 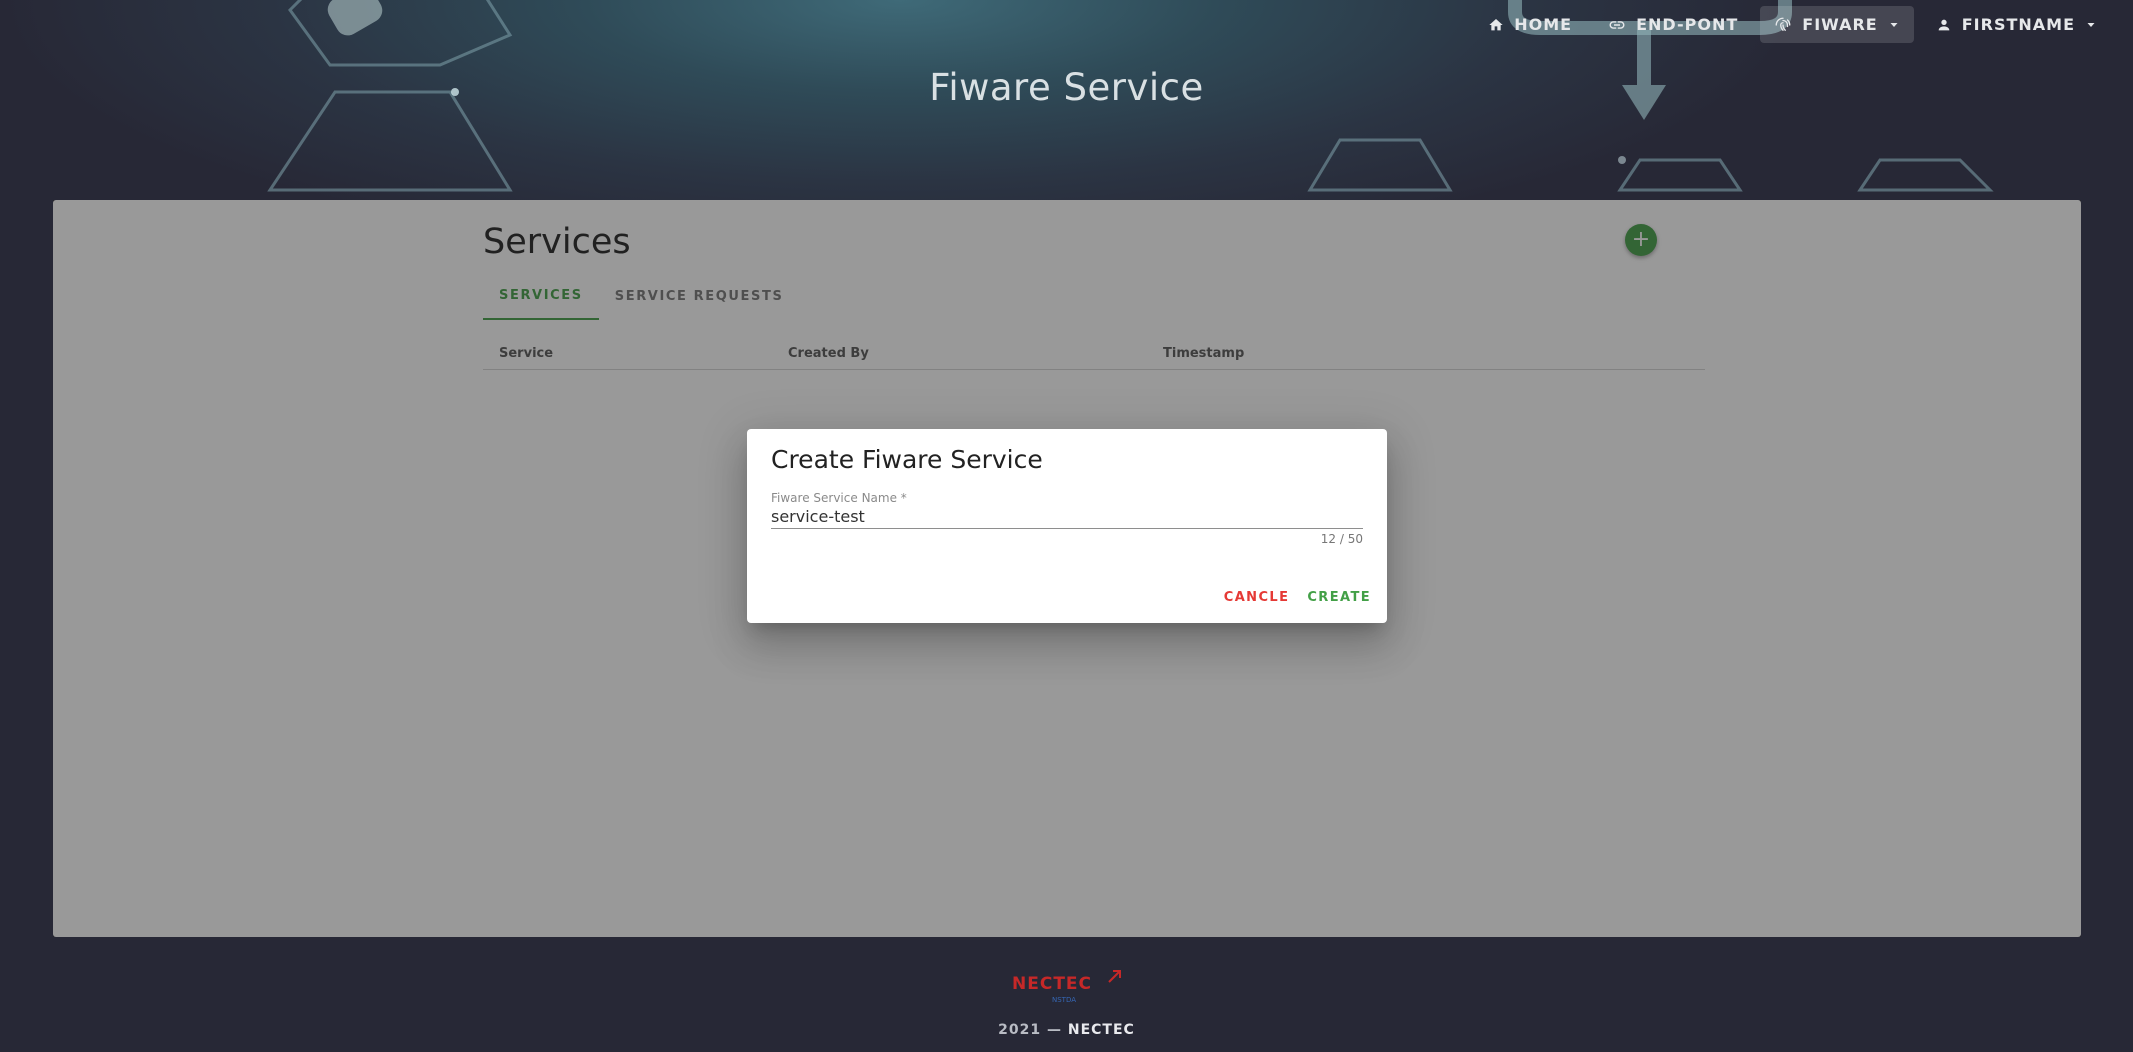 What do you see at coordinates (1783, 24) in the screenshot?
I see `fingerprint-icon` at bounding box center [1783, 24].